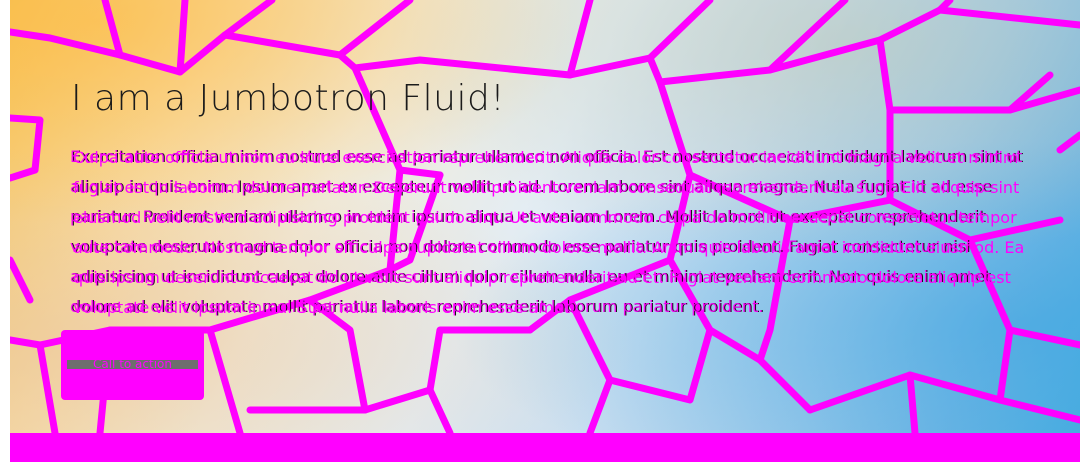 Image resolution: width=1090 pixels, height=462 pixels. I want to click on page-title: I am a Jumbotron Fluid!, so click(288, 98).